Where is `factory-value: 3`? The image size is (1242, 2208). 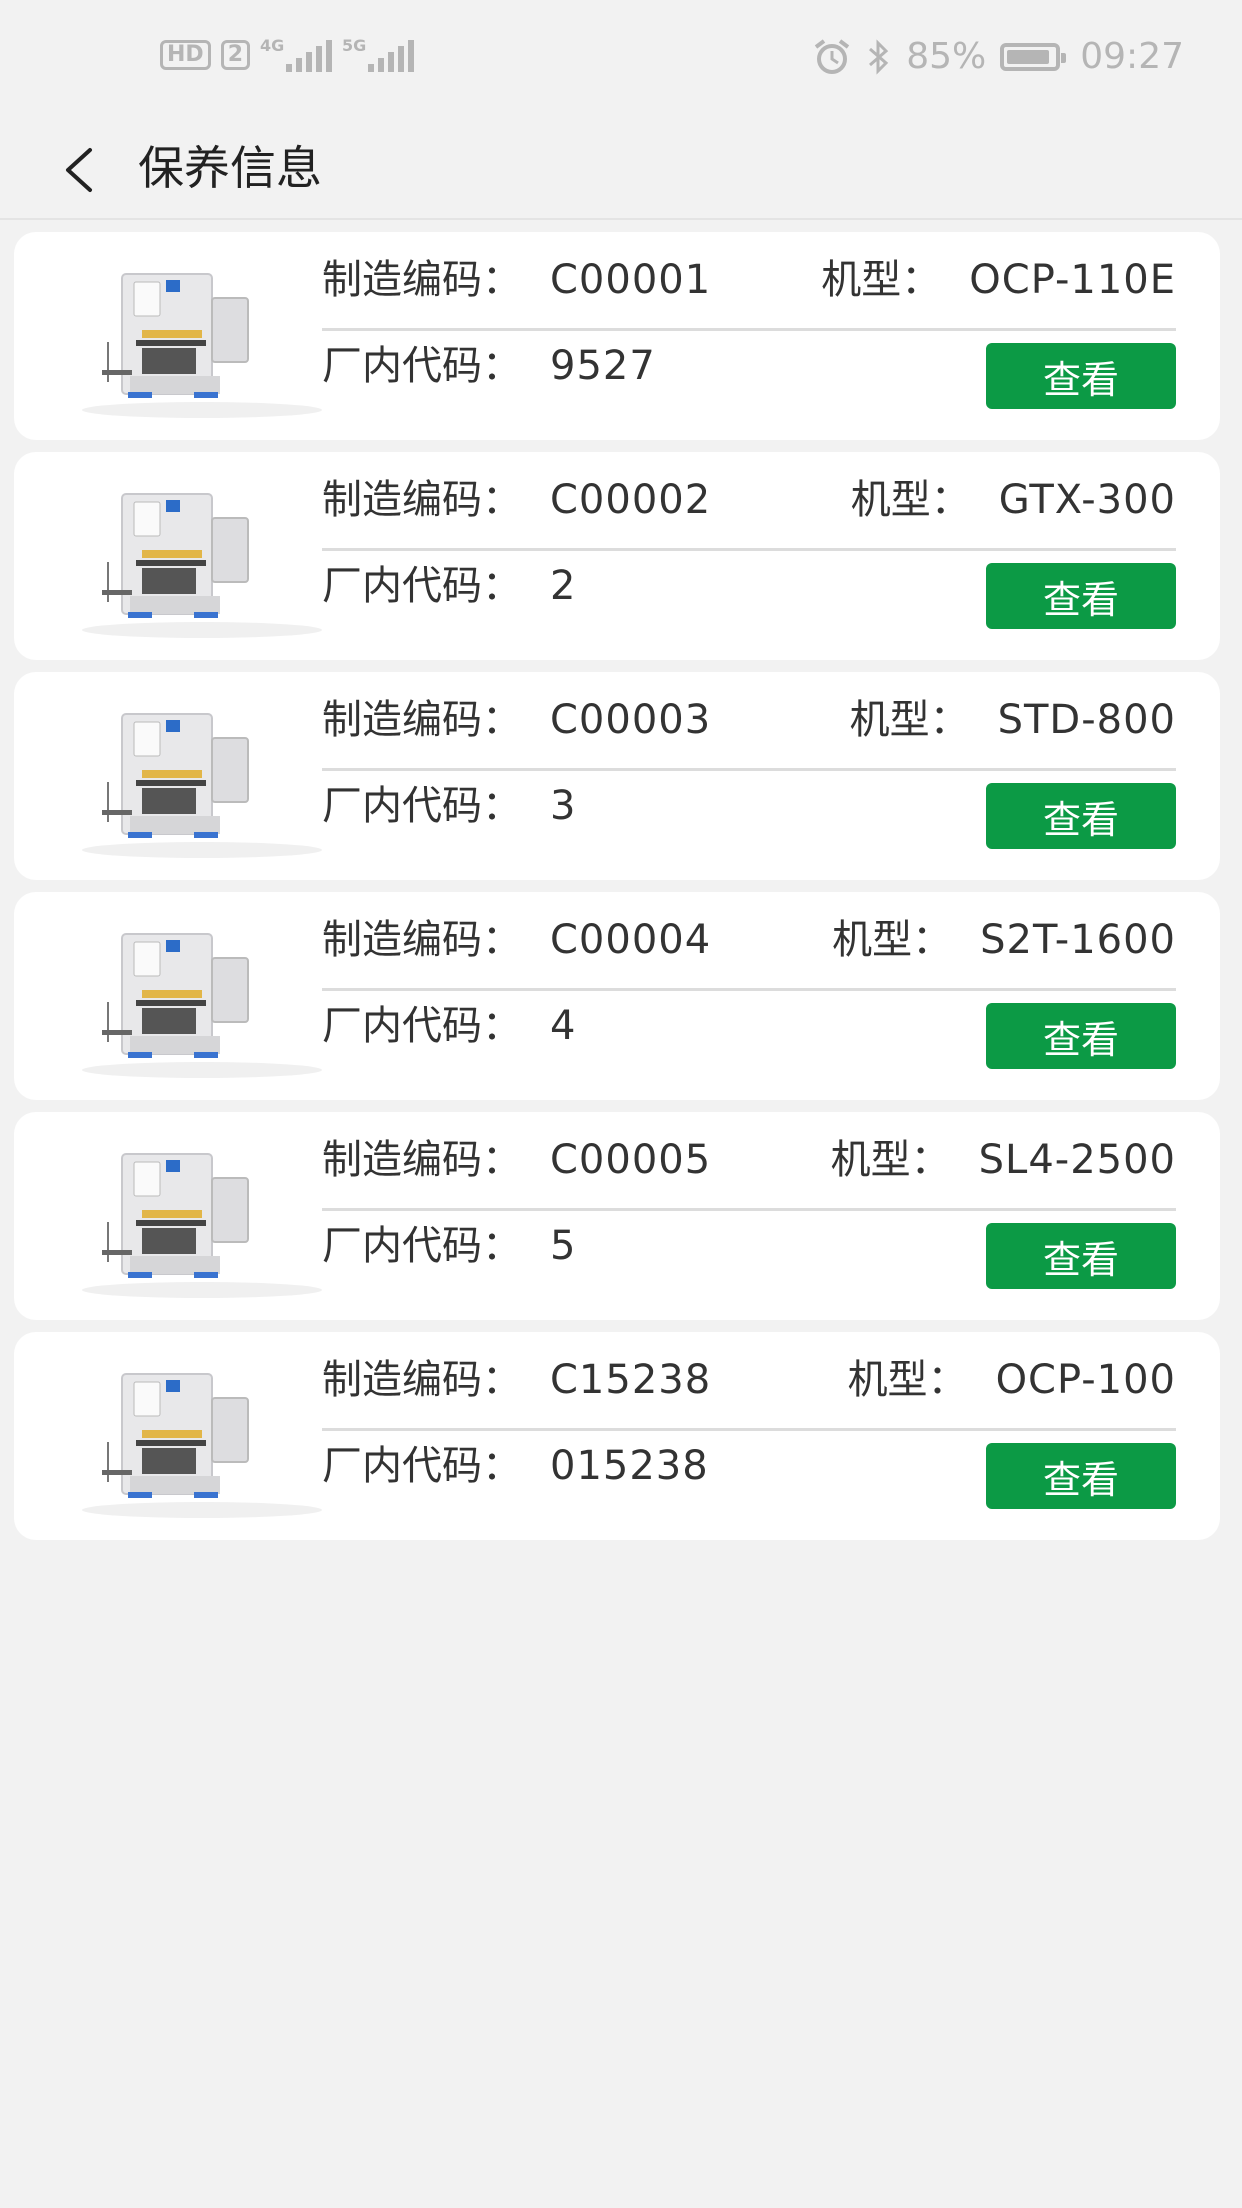 factory-value: 3 is located at coordinates (563, 806).